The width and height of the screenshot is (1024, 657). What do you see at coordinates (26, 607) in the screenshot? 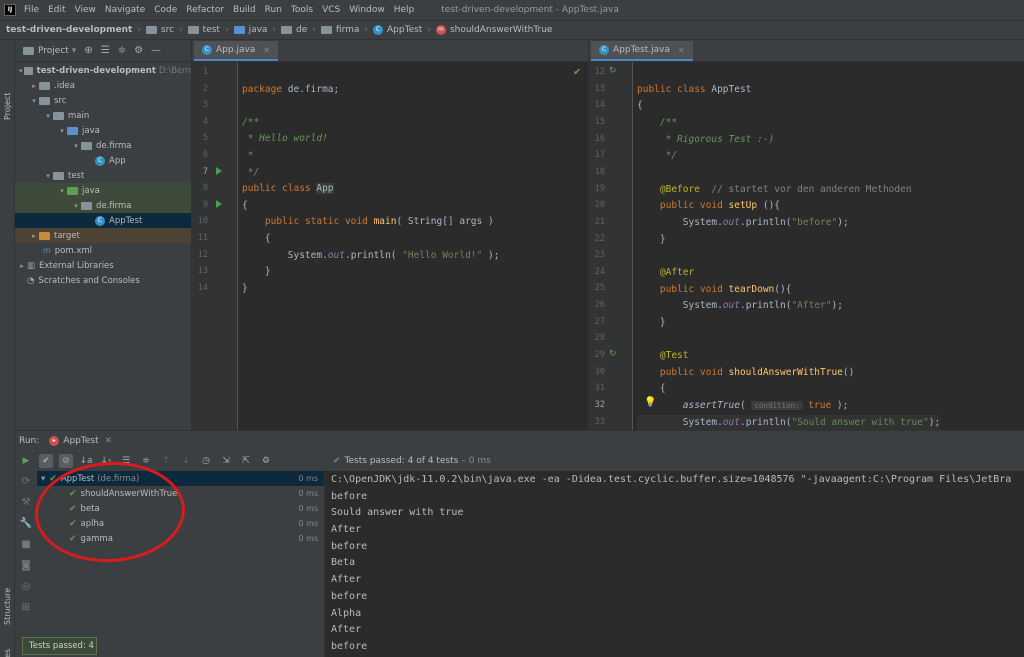
I see `pin-icon: ⊞` at bounding box center [26, 607].